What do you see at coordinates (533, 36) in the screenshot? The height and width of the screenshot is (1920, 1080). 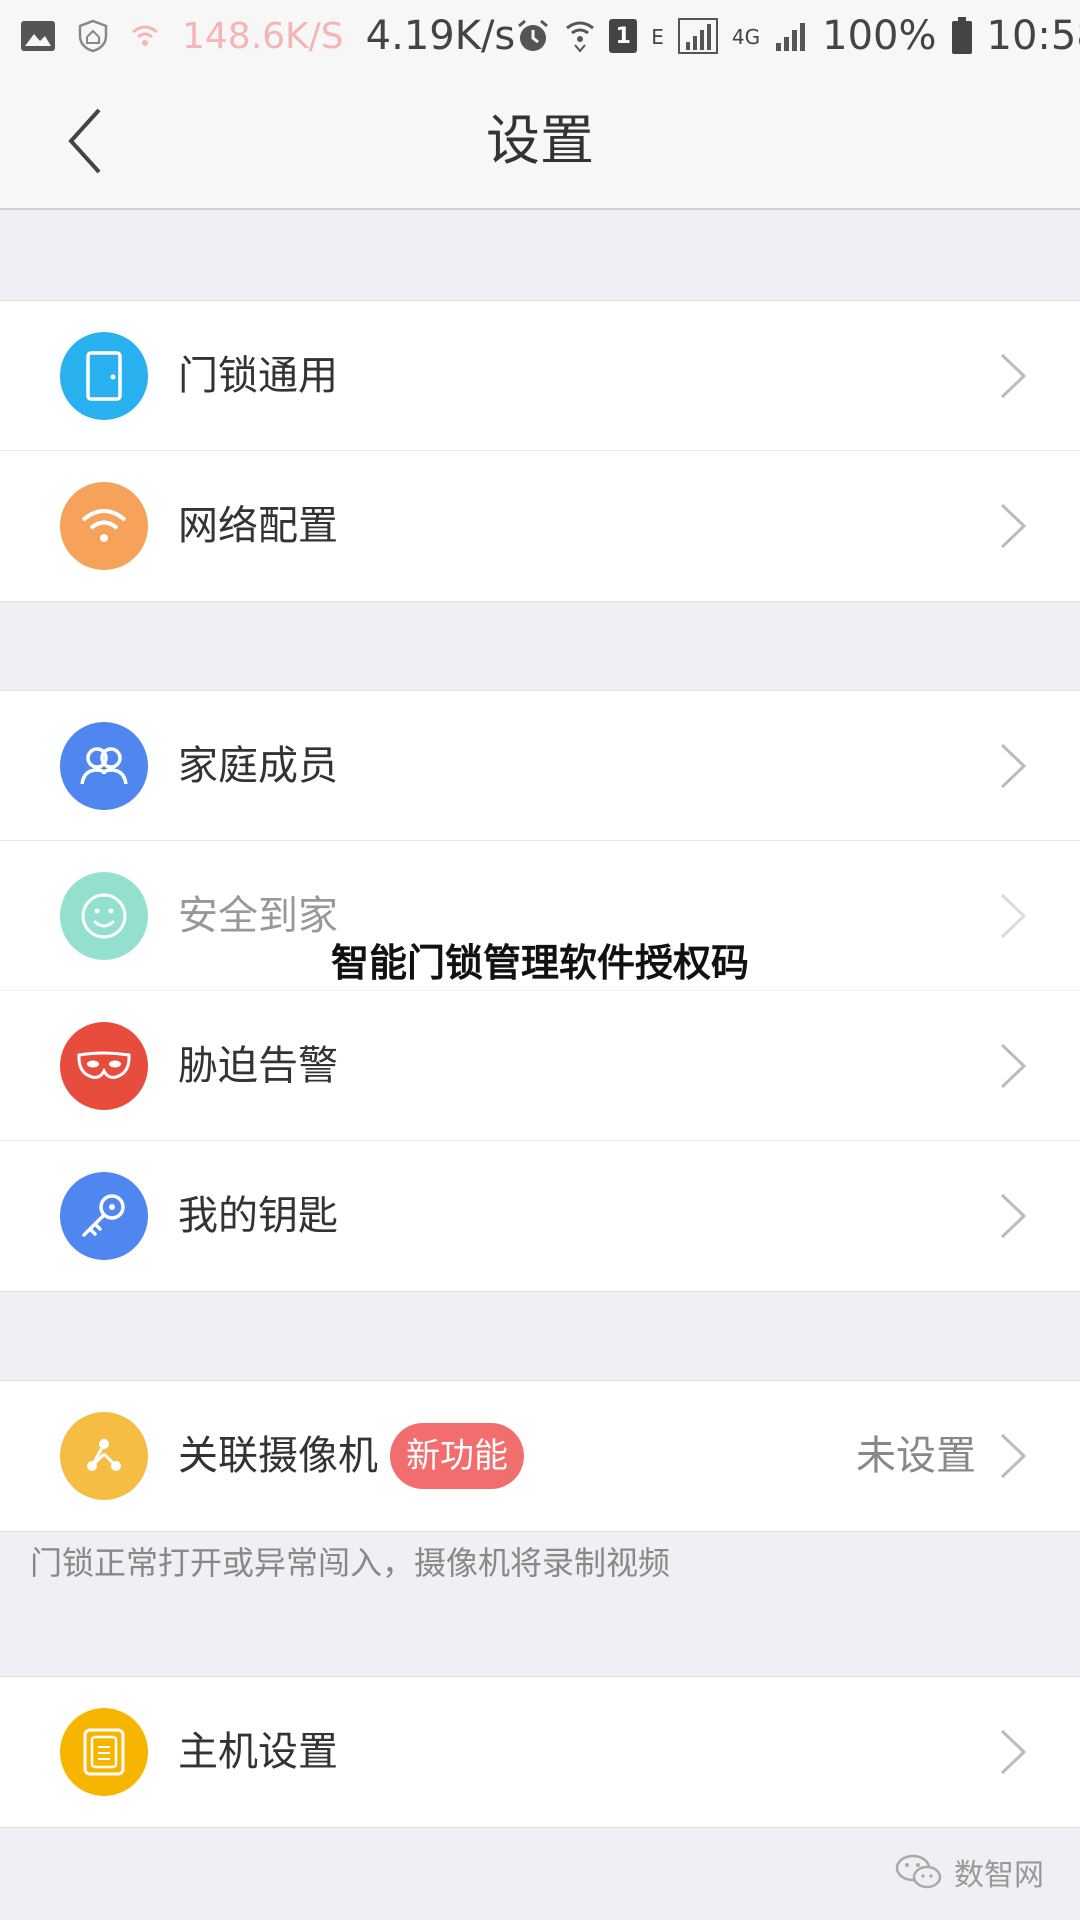 I see `alarm-icon` at bounding box center [533, 36].